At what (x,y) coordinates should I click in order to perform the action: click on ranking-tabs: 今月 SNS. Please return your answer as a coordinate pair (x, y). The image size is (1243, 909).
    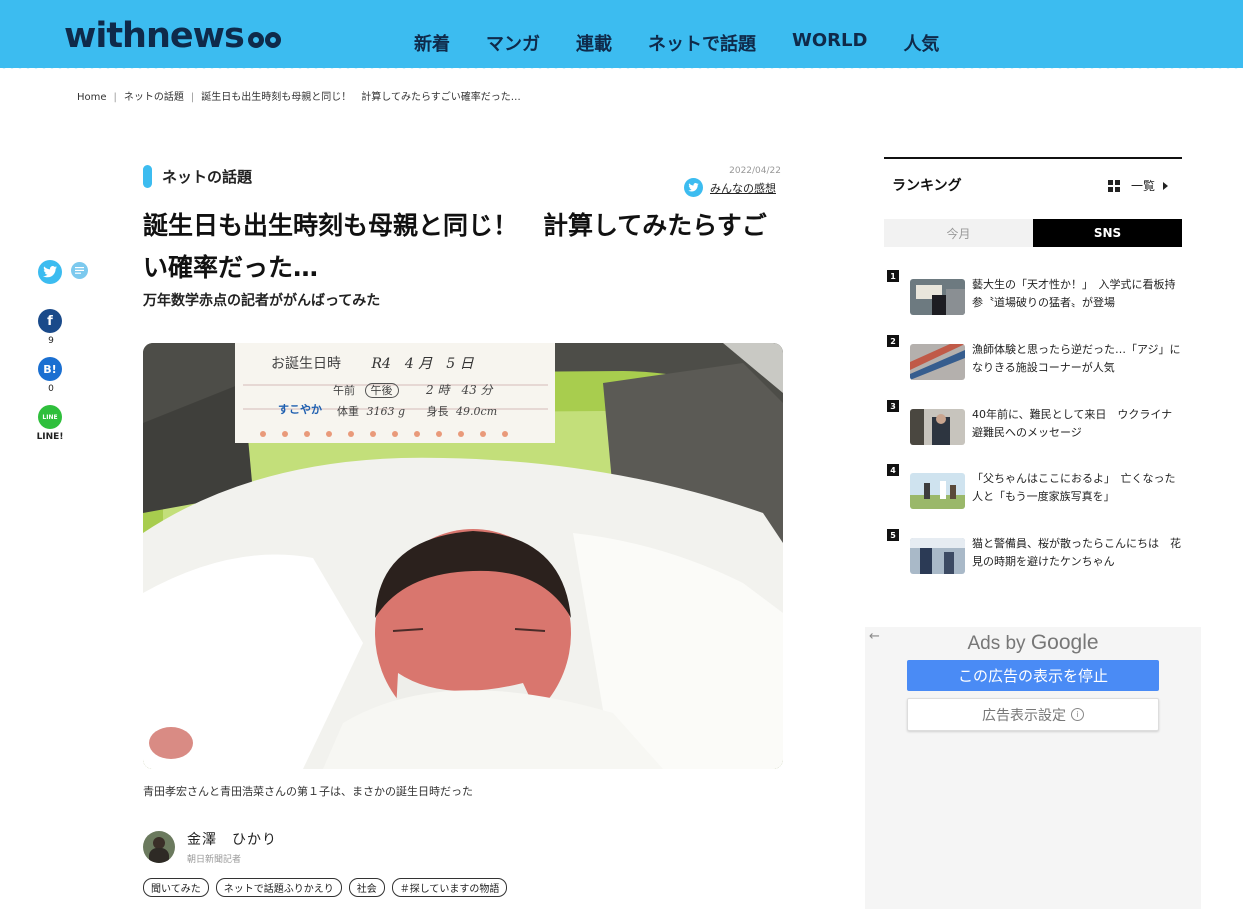
    Looking at the image, I should click on (1033, 233).